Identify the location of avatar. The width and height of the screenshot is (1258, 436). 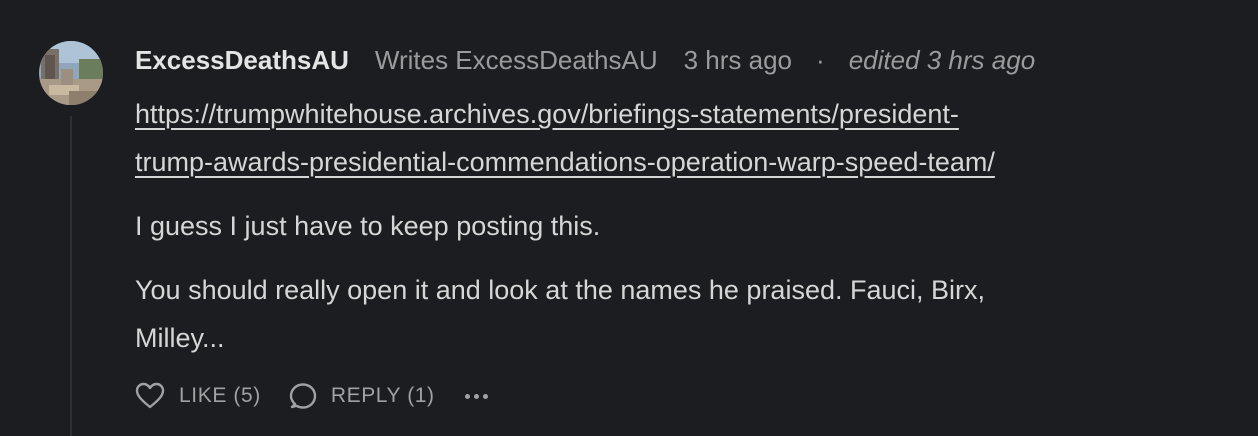
(71, 73).